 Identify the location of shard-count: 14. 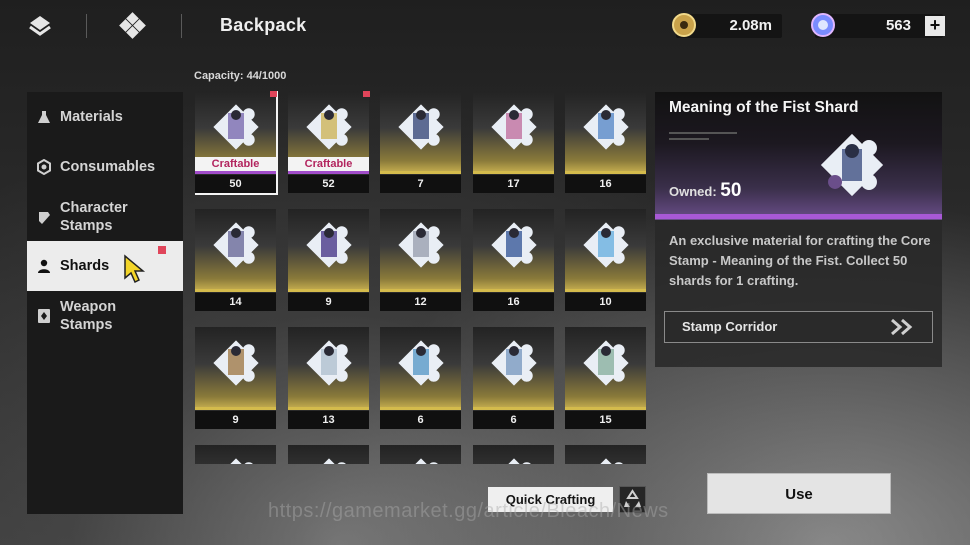
(235, 302).